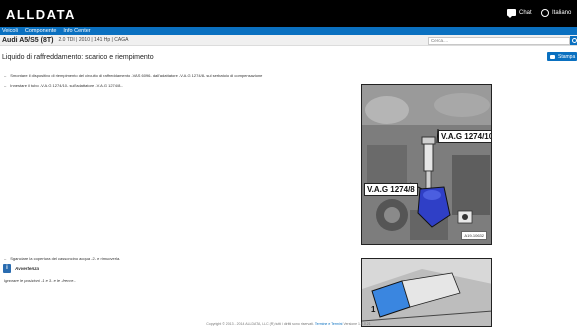  Describe the element at coordinates (567, 56) in the screenshot. I see `print-label: Stampa` at that location.